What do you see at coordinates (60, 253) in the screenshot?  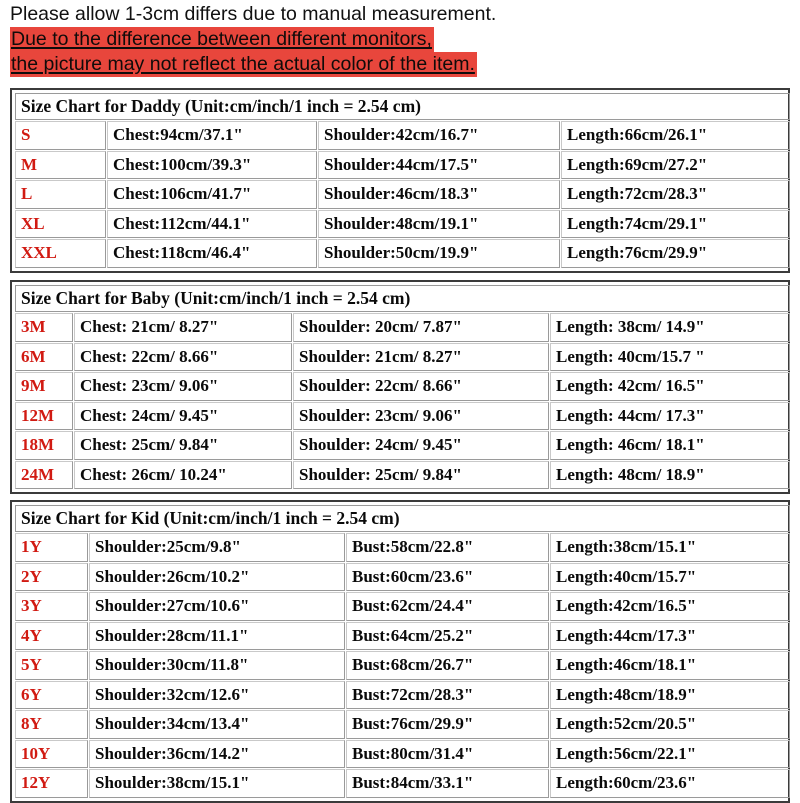 I see `size-label: XXL` at bounding box center [60, 253].